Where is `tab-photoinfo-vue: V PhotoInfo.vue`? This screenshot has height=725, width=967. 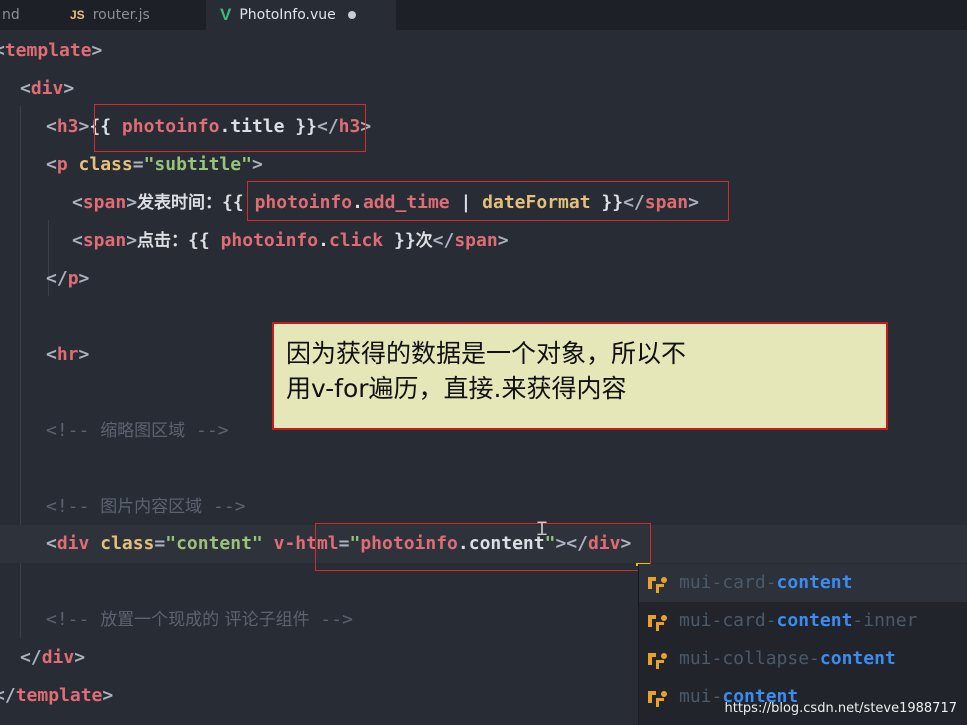
tab-photoinfo-vue: V PhotoInfo.vue is located at coordinates (301, 15).